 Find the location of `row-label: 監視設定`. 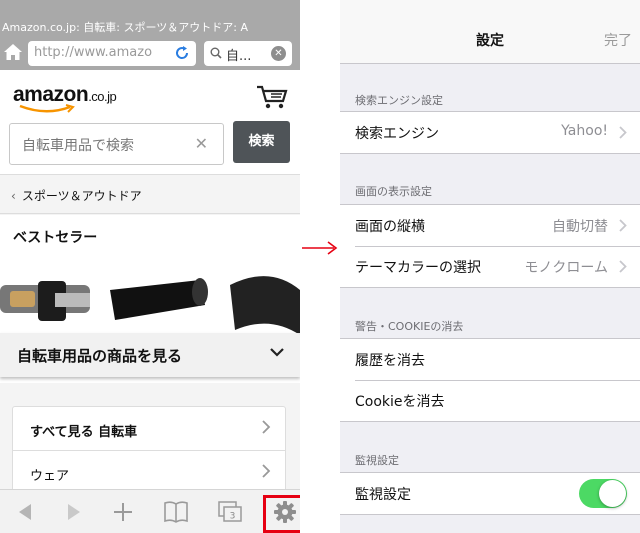

row-label: 監視設定 is located at coordinates (383, 495).